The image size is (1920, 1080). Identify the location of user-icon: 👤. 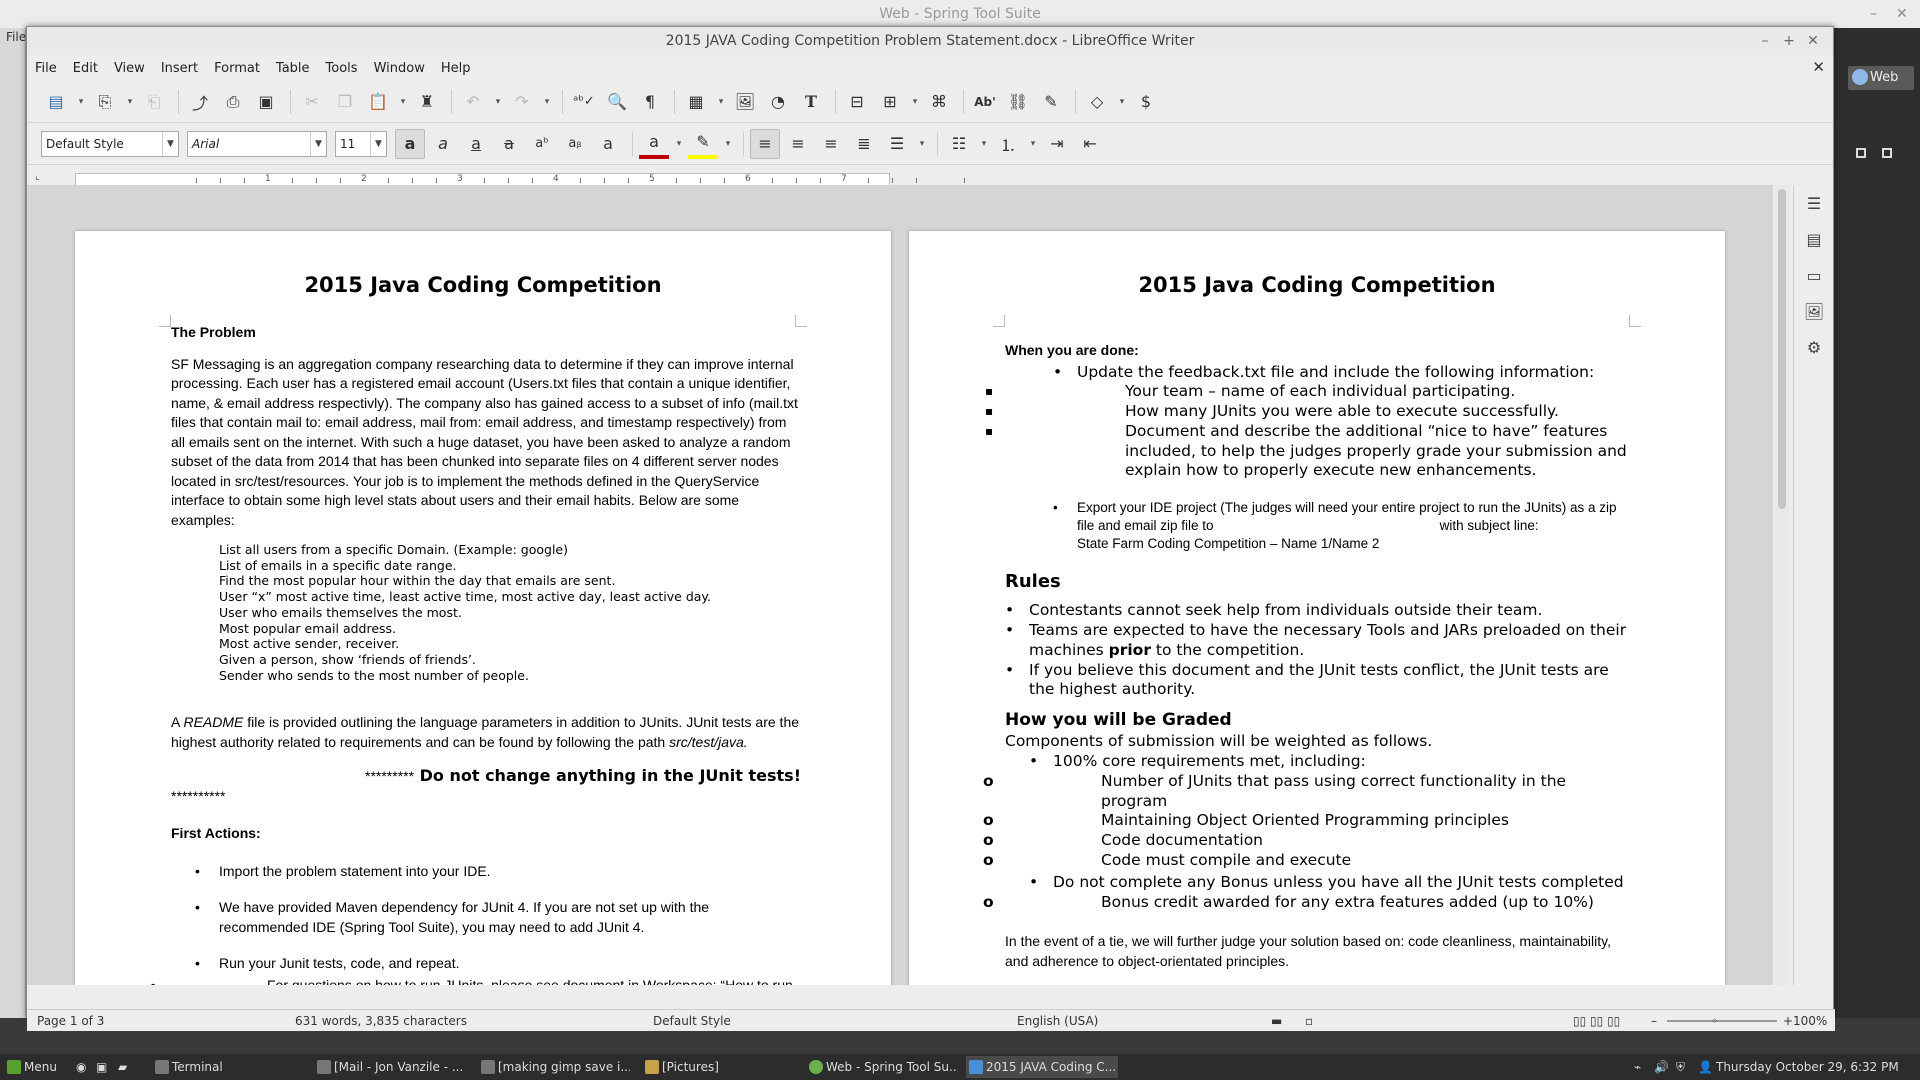
(1708, 1067).